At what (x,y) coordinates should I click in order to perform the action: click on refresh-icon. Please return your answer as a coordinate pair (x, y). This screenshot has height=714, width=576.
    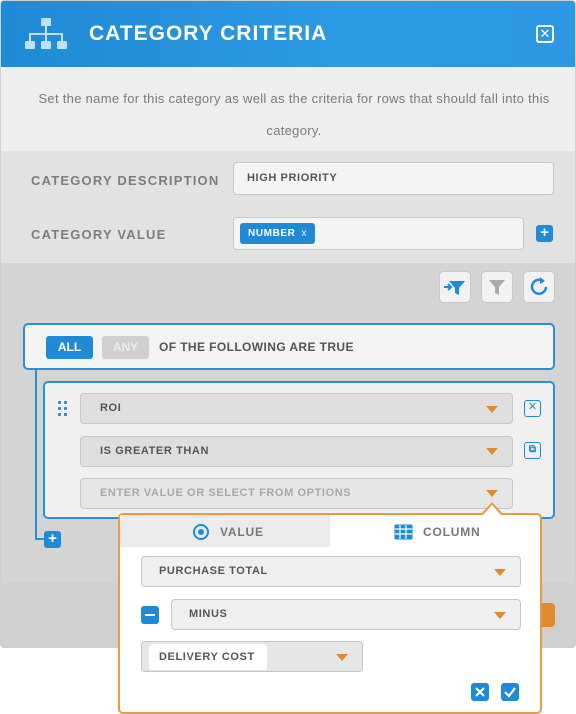
    Looking at the image, I should click on (539, 286).